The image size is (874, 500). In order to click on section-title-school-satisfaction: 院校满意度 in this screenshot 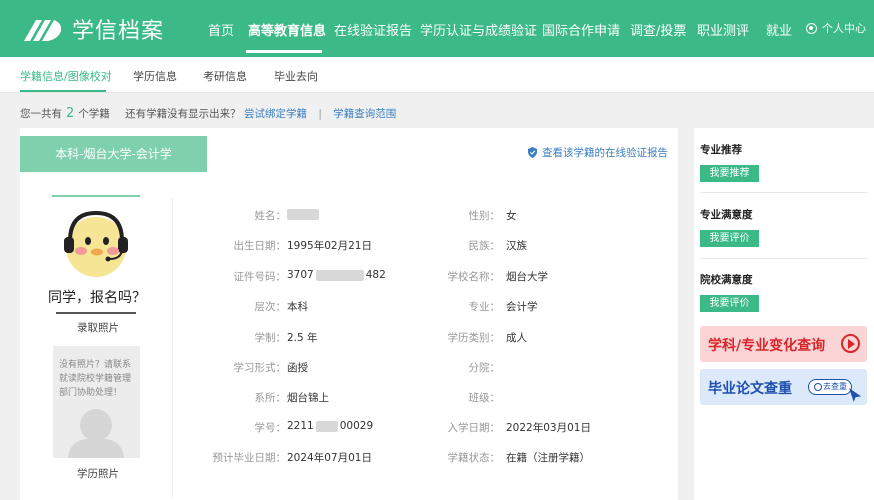, I will do `click(726, 280)`.